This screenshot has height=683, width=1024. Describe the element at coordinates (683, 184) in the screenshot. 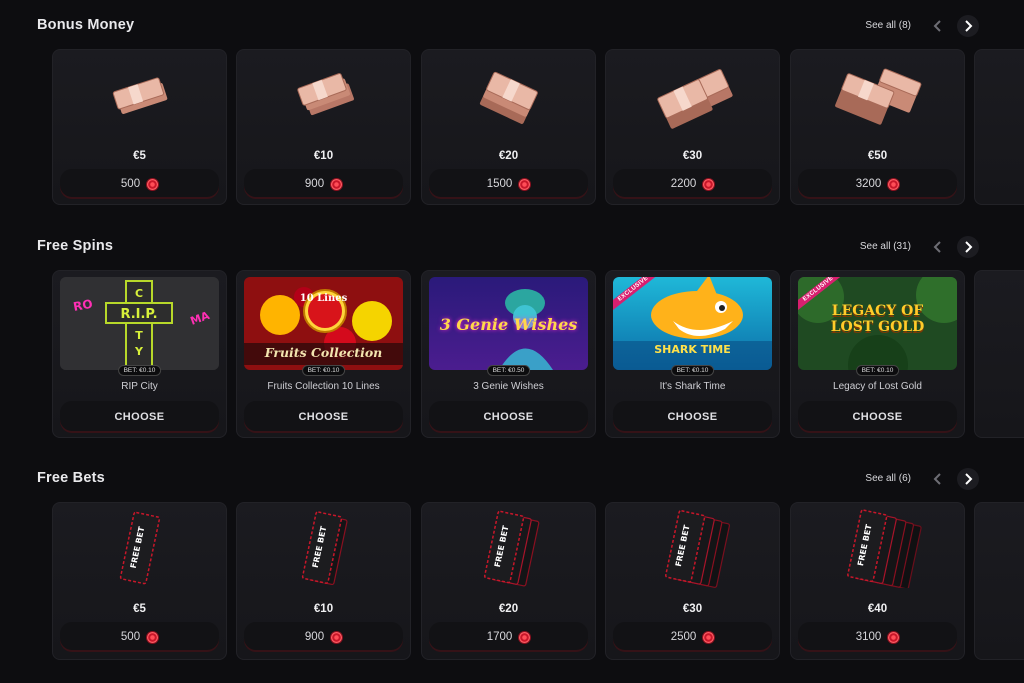

I see `price-value: 2200` at that location.